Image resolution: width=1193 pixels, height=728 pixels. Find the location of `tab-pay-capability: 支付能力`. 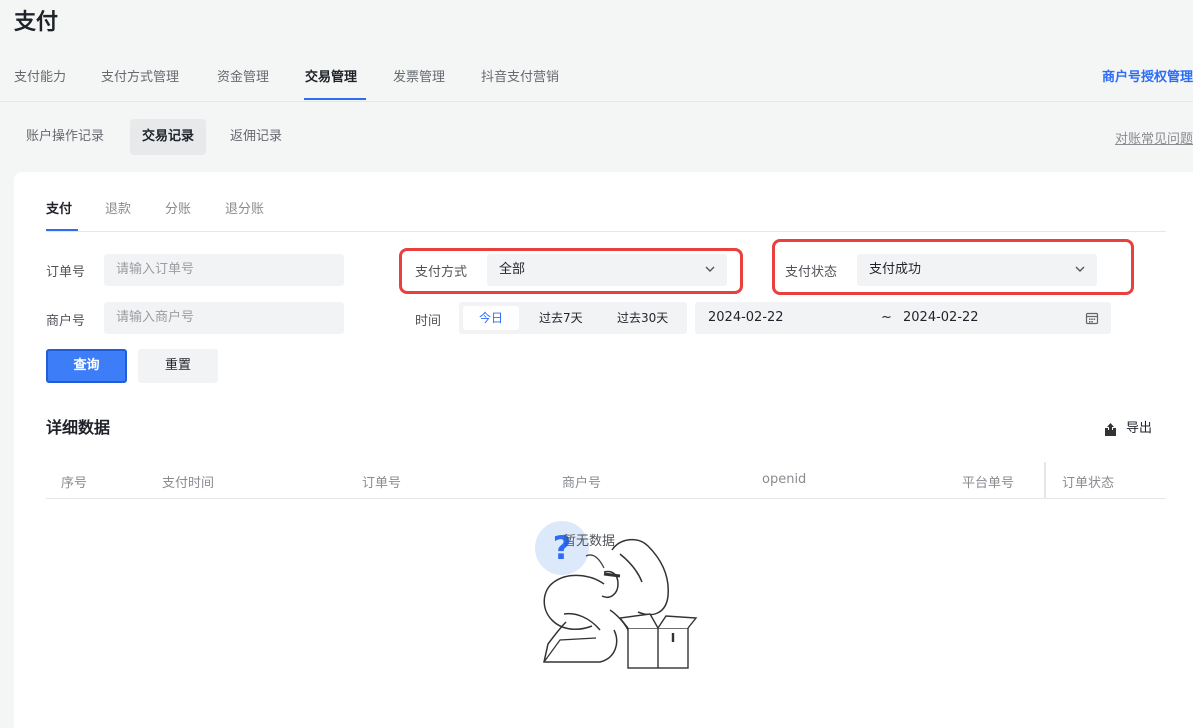

tab-pay-capability: 支付能力 is located at coordinates (40, 75).